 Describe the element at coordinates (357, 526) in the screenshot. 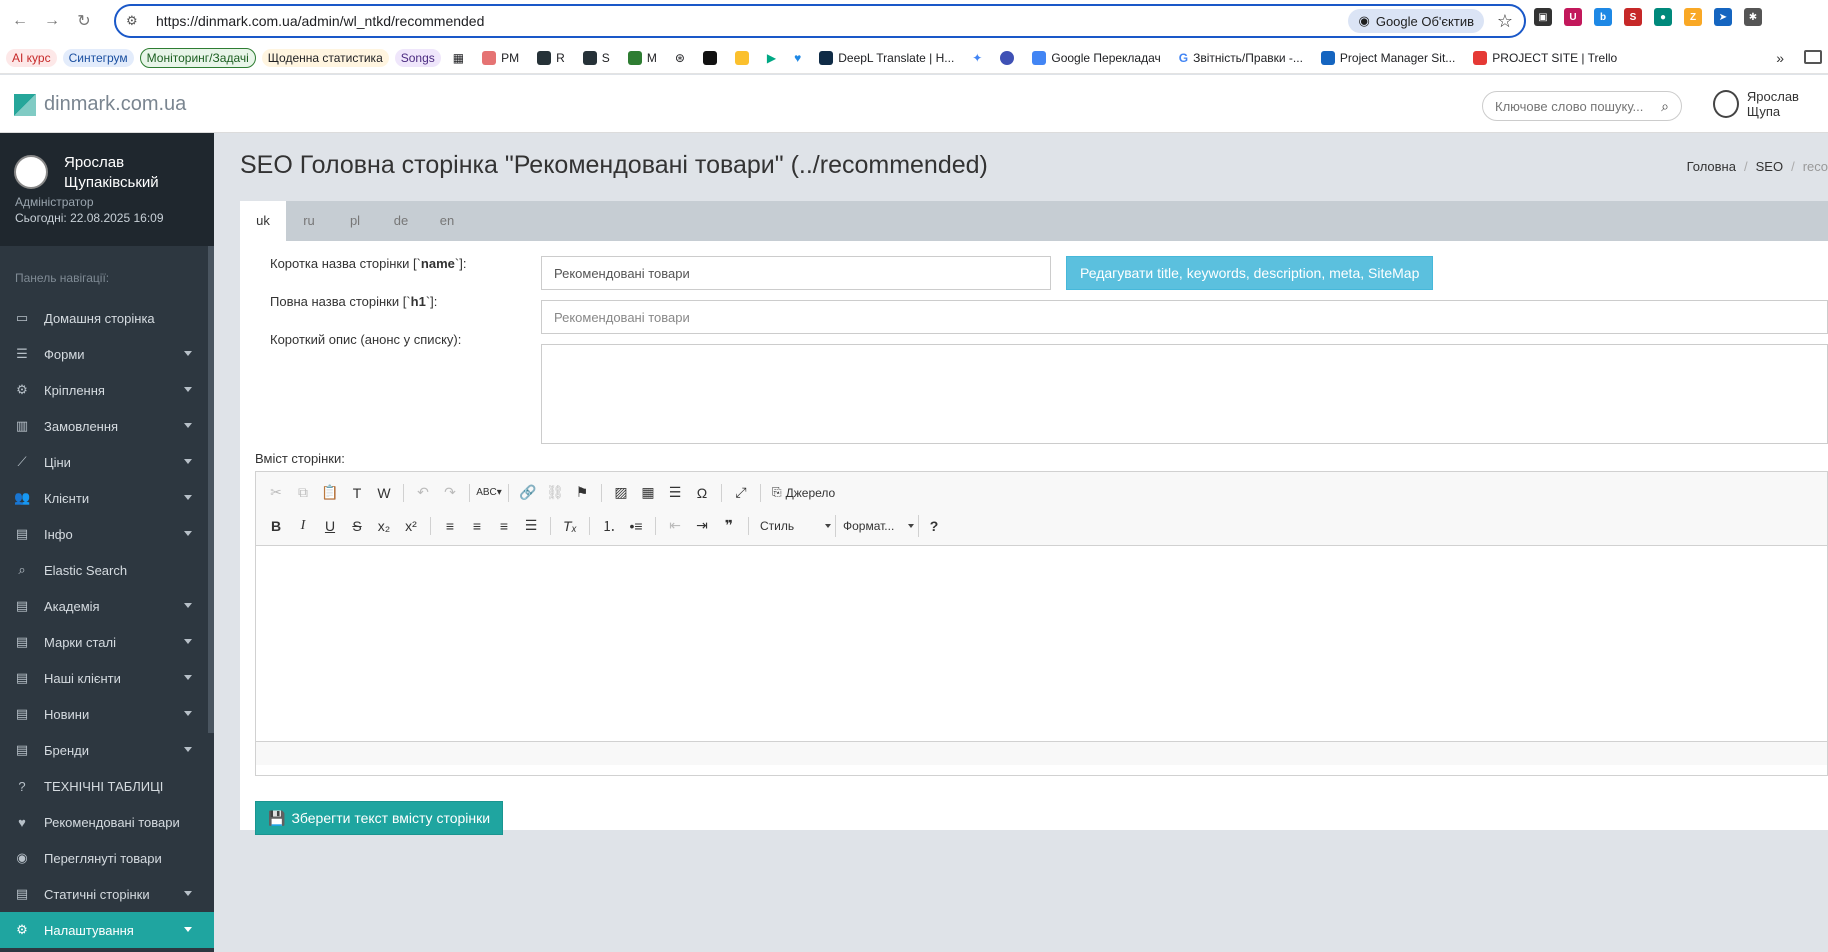

I see `strike-icon: S` at that location.